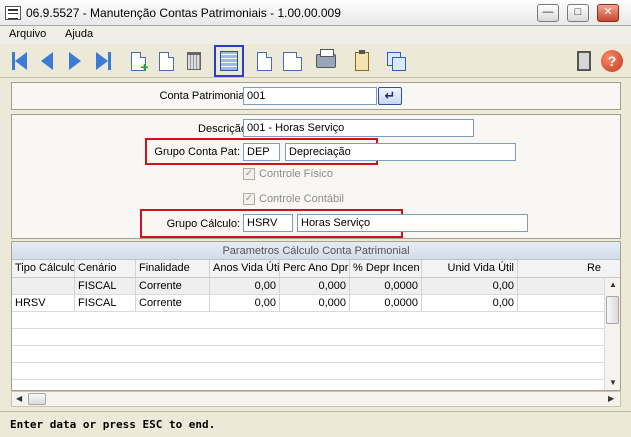 This screenshot has width=631, height=437. I want to click on cell-tipo-calculo, so click(43, 286).